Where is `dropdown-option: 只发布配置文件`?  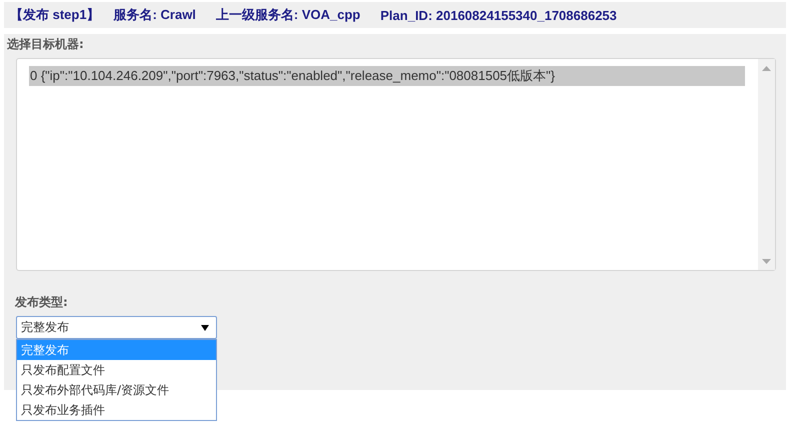
dropdown-option: 只发布配置文件 is located at coordinates (116, 370).